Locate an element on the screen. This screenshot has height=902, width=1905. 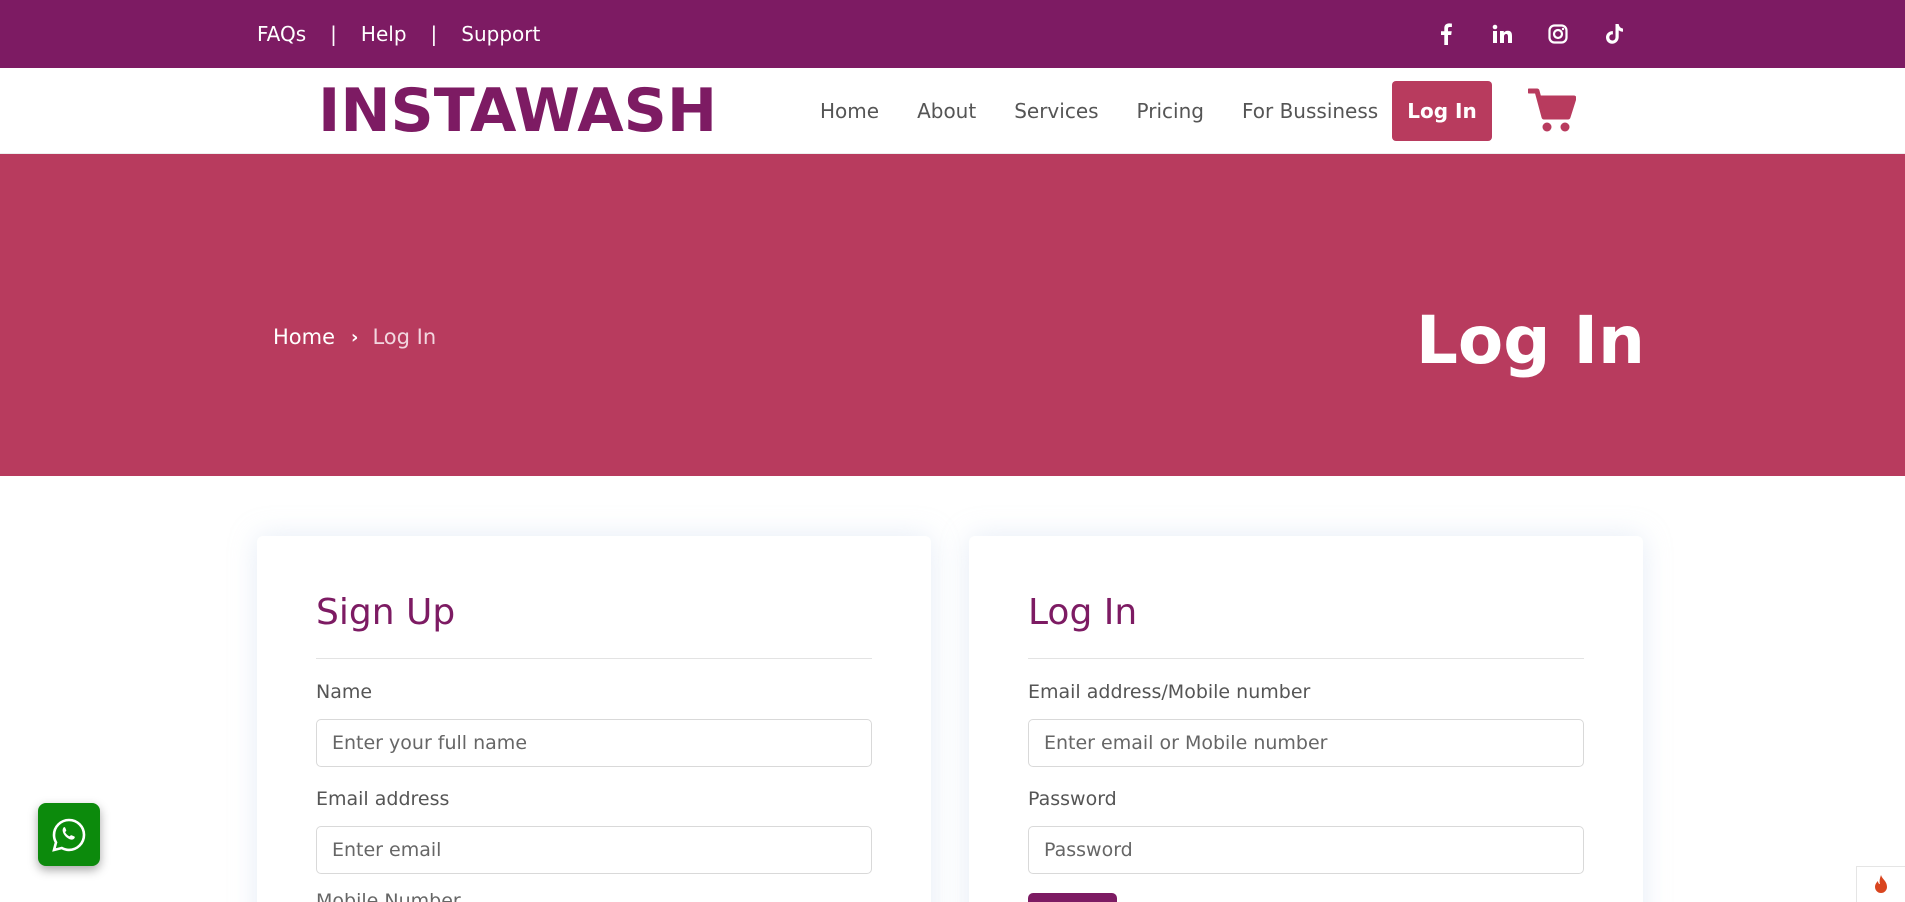
email-mobile-label: Email address/Mobile number is located at coordinates (1169, 692).